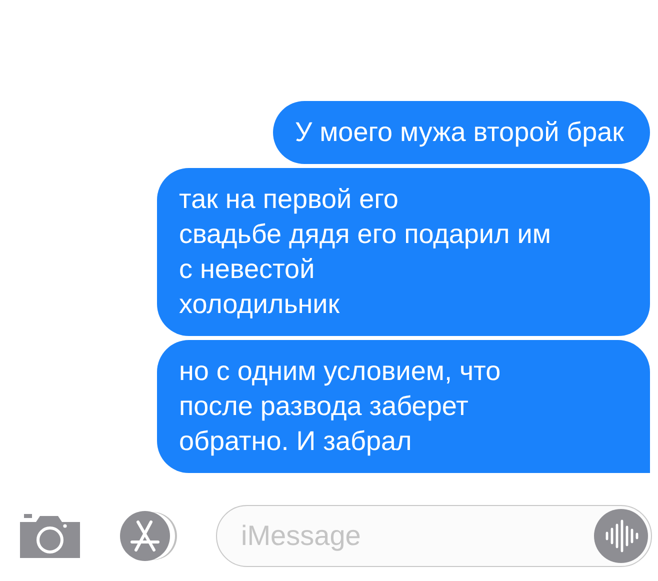 This screenshot has width=658, height=581. I want to click on audio-waveform-icon, so click(621, 536).